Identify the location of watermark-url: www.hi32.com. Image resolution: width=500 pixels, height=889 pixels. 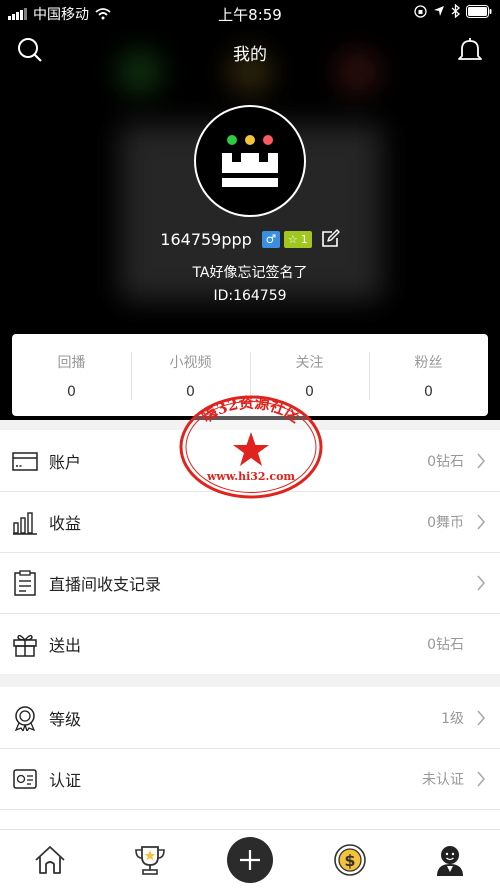
(250, 476).